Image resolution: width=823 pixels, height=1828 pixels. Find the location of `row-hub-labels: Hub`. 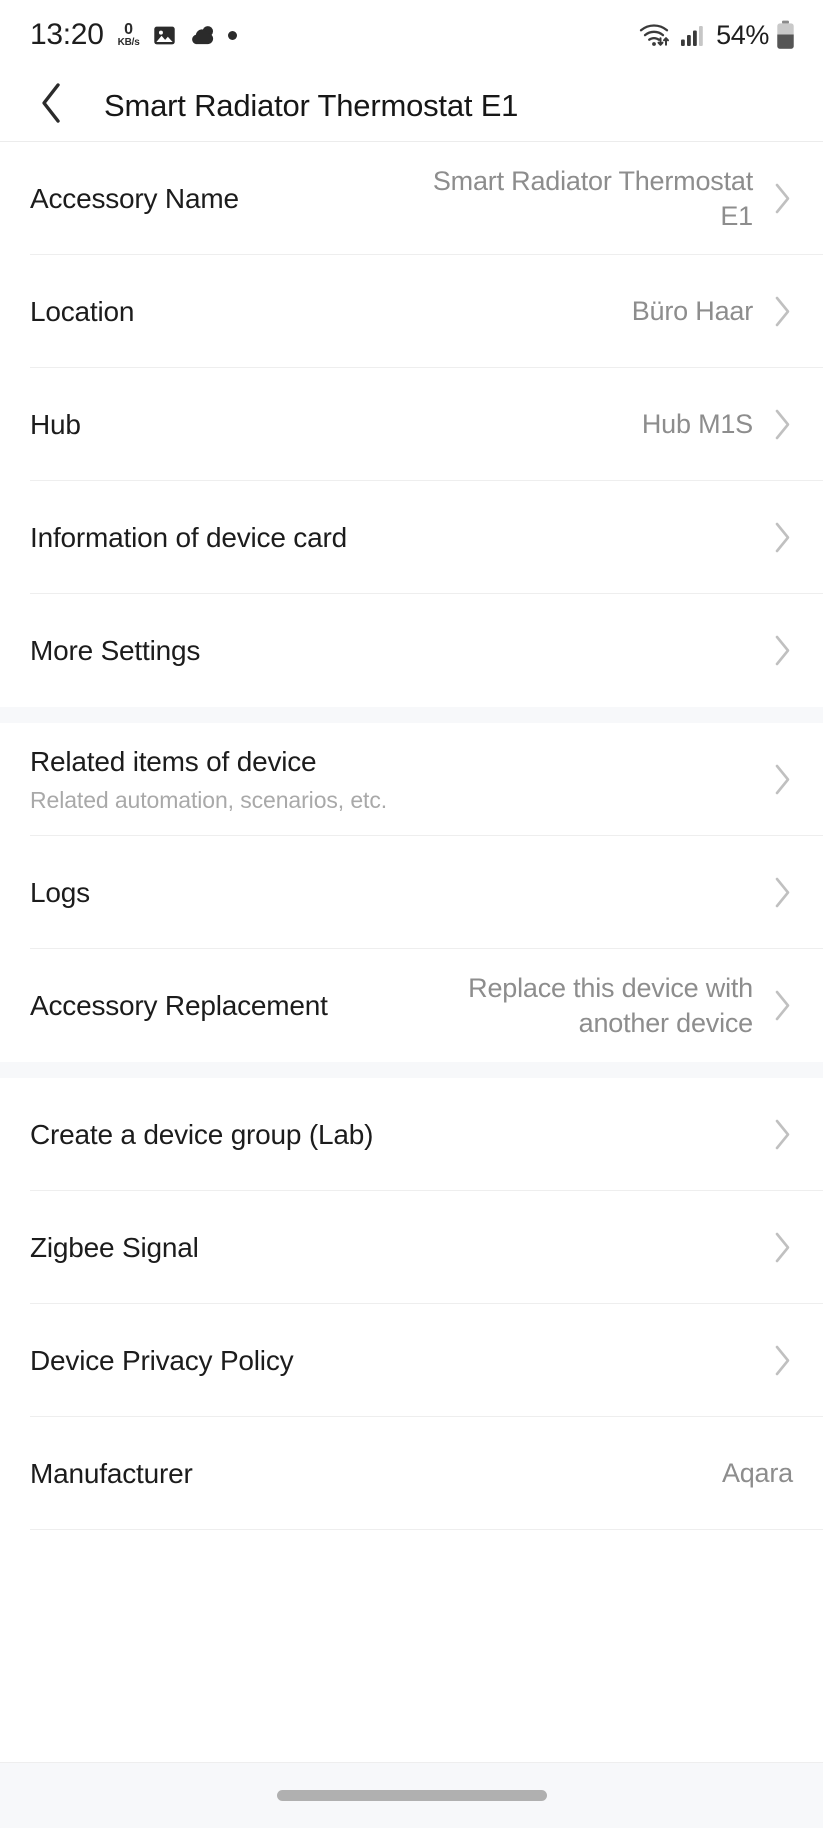

row-hub-labels: Hub is located at coordinates (55, 425).